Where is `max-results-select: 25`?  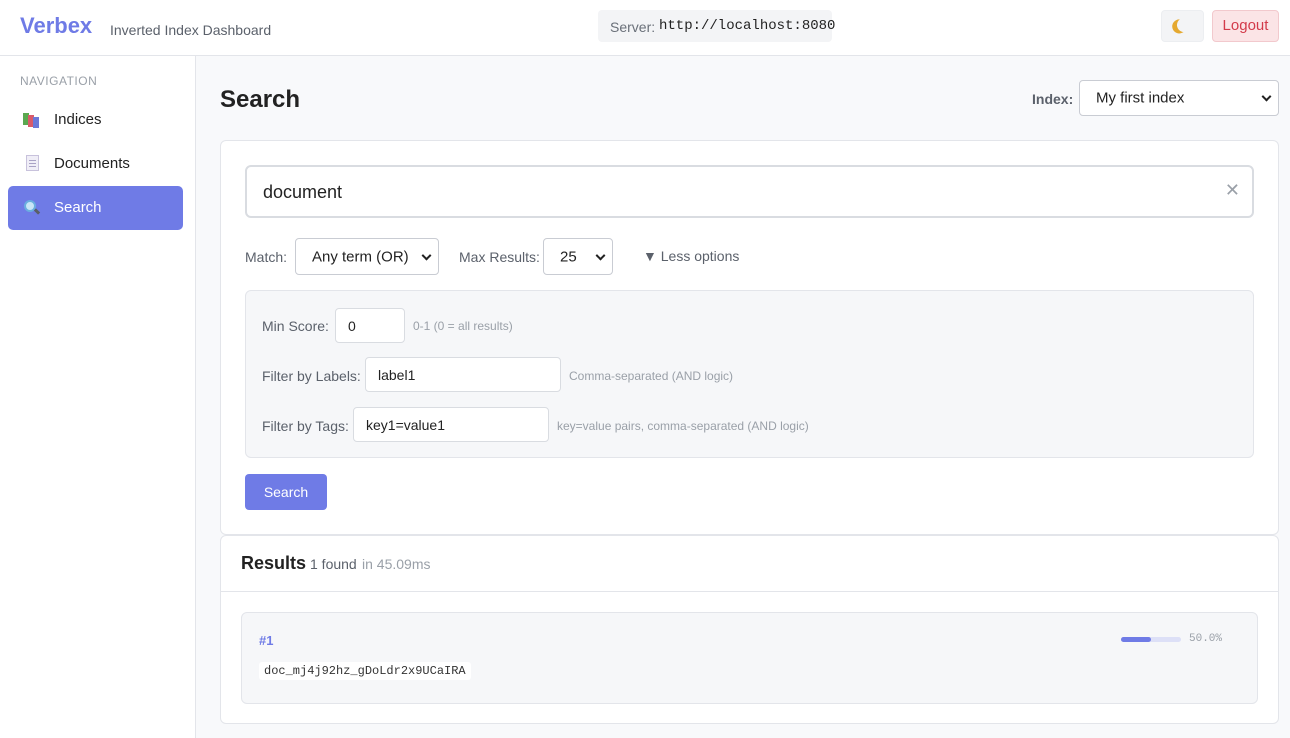
max-results-select: 25 is located at coordinates (578, 256).